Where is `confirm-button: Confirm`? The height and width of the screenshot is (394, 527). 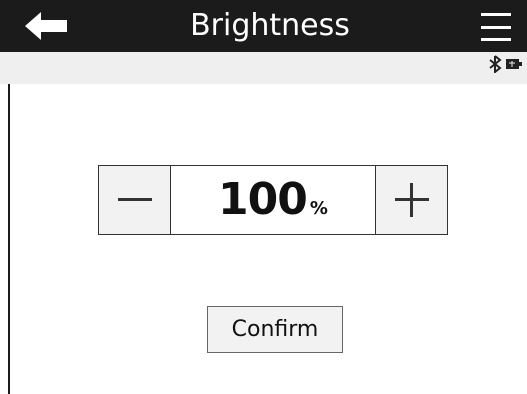
confirm-button: Confirm is located at coordinates (275, 329).